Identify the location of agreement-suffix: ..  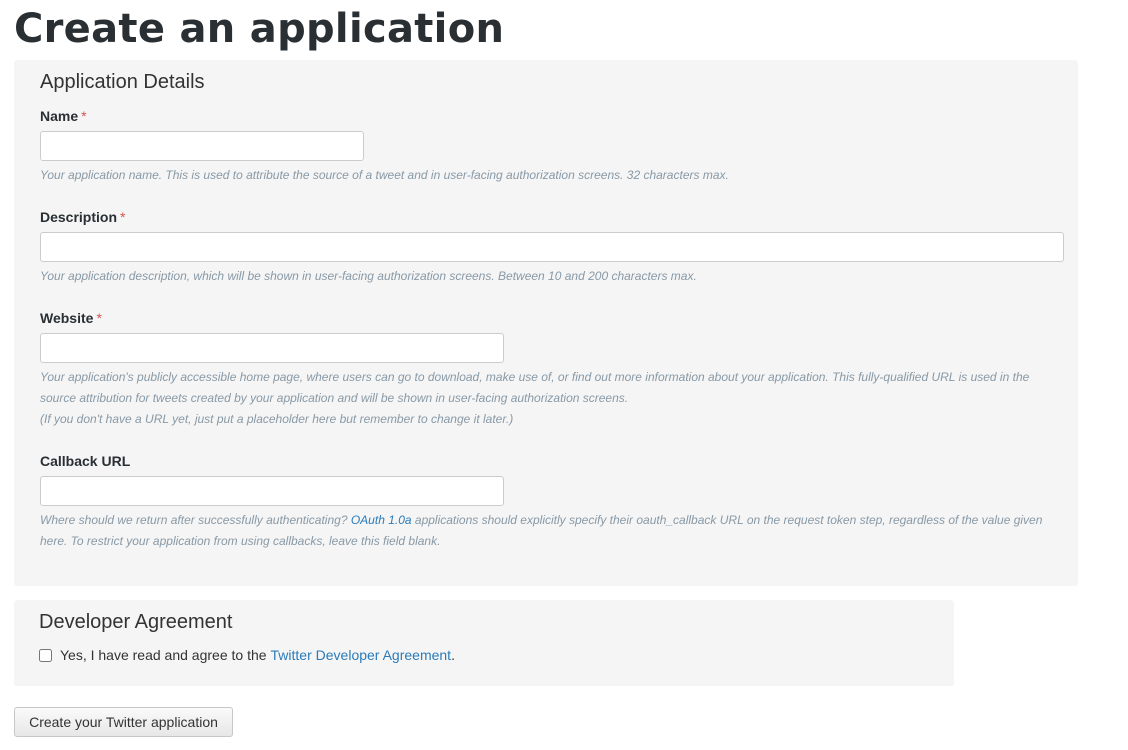
(453, 655).